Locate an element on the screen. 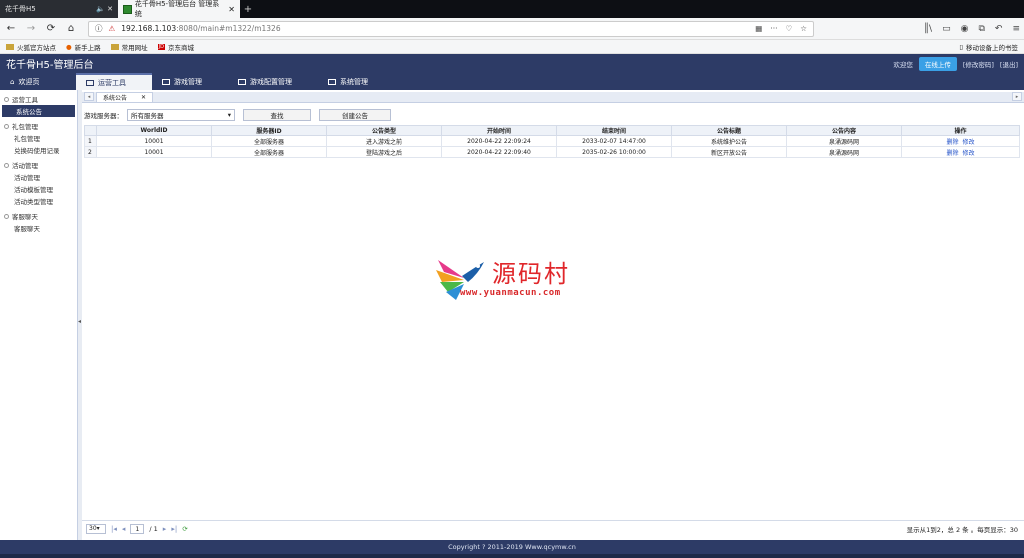 This screenshot has height=558, width=1024. qr-code-icon: ▦ is located at coordinates (758, 28).